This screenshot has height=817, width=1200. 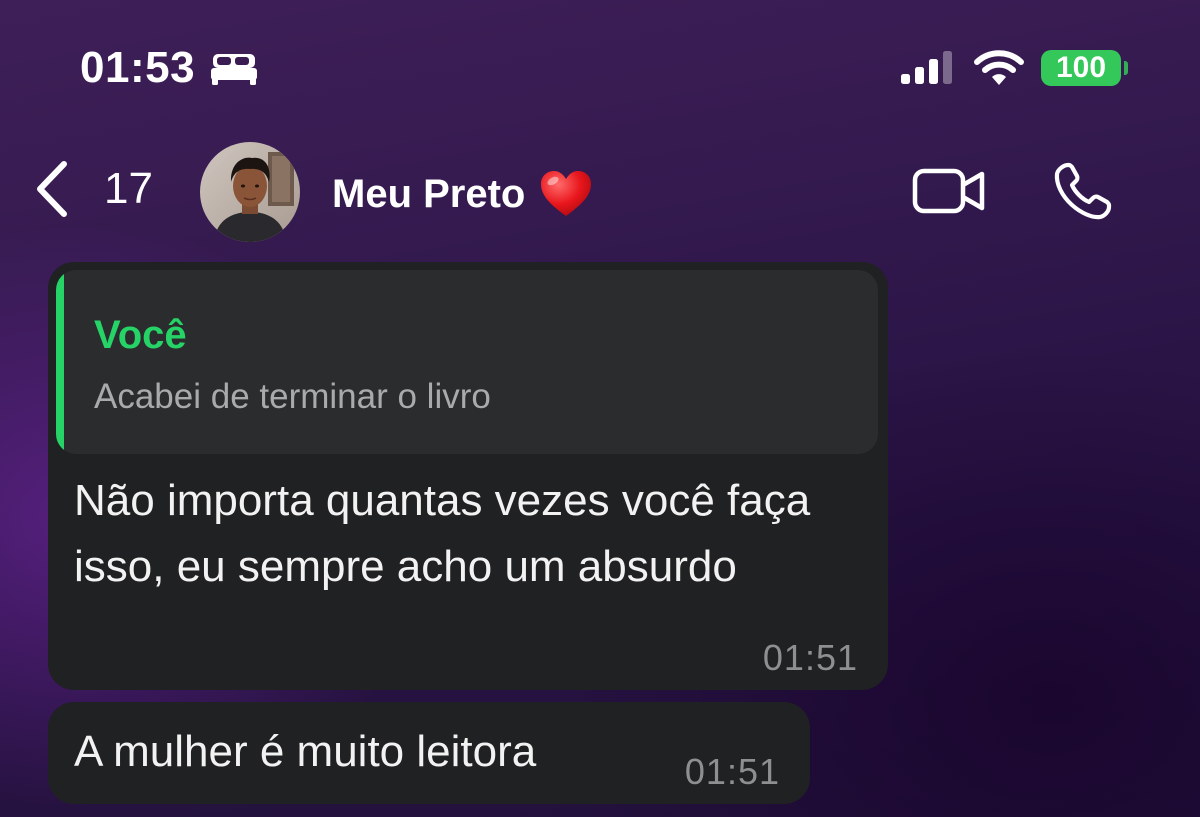 I want to click on video-call-button, so click(x=949, y=191).